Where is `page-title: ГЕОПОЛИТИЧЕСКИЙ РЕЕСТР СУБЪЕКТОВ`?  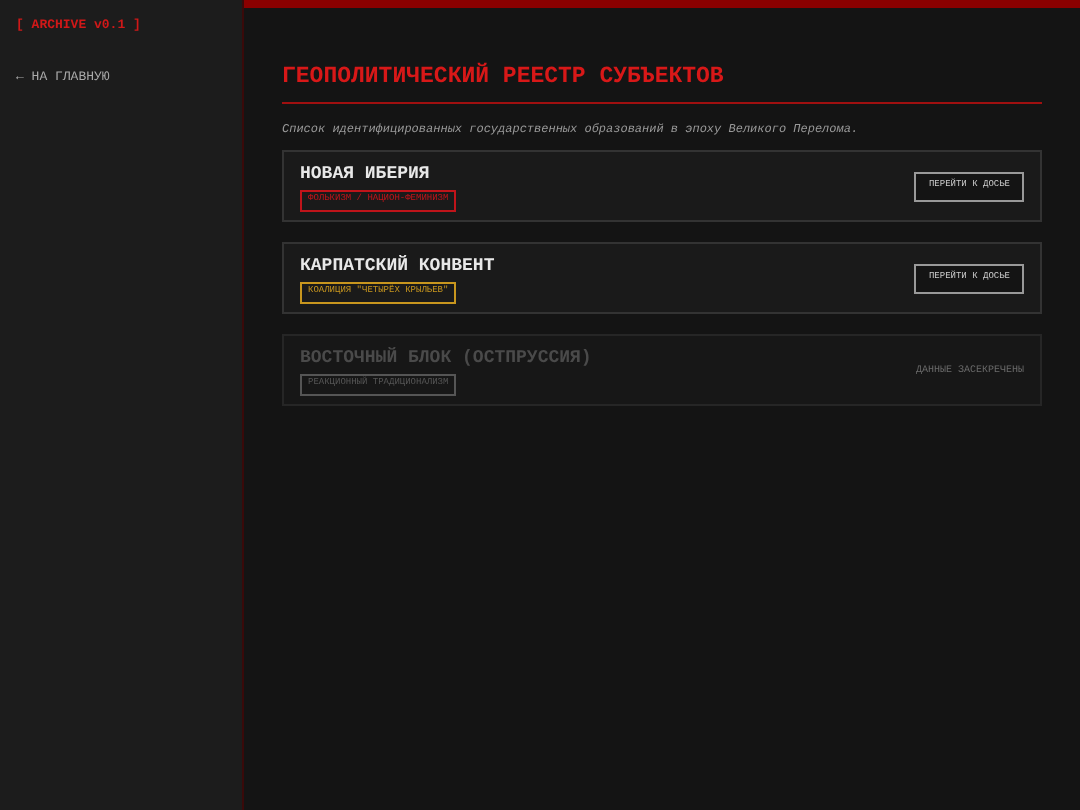
page-title: ГЕОПОЛИТИЧЕСКИЙ РЕЕСТР СУБЪЕКТОВ is located at coordinates (662, 82).